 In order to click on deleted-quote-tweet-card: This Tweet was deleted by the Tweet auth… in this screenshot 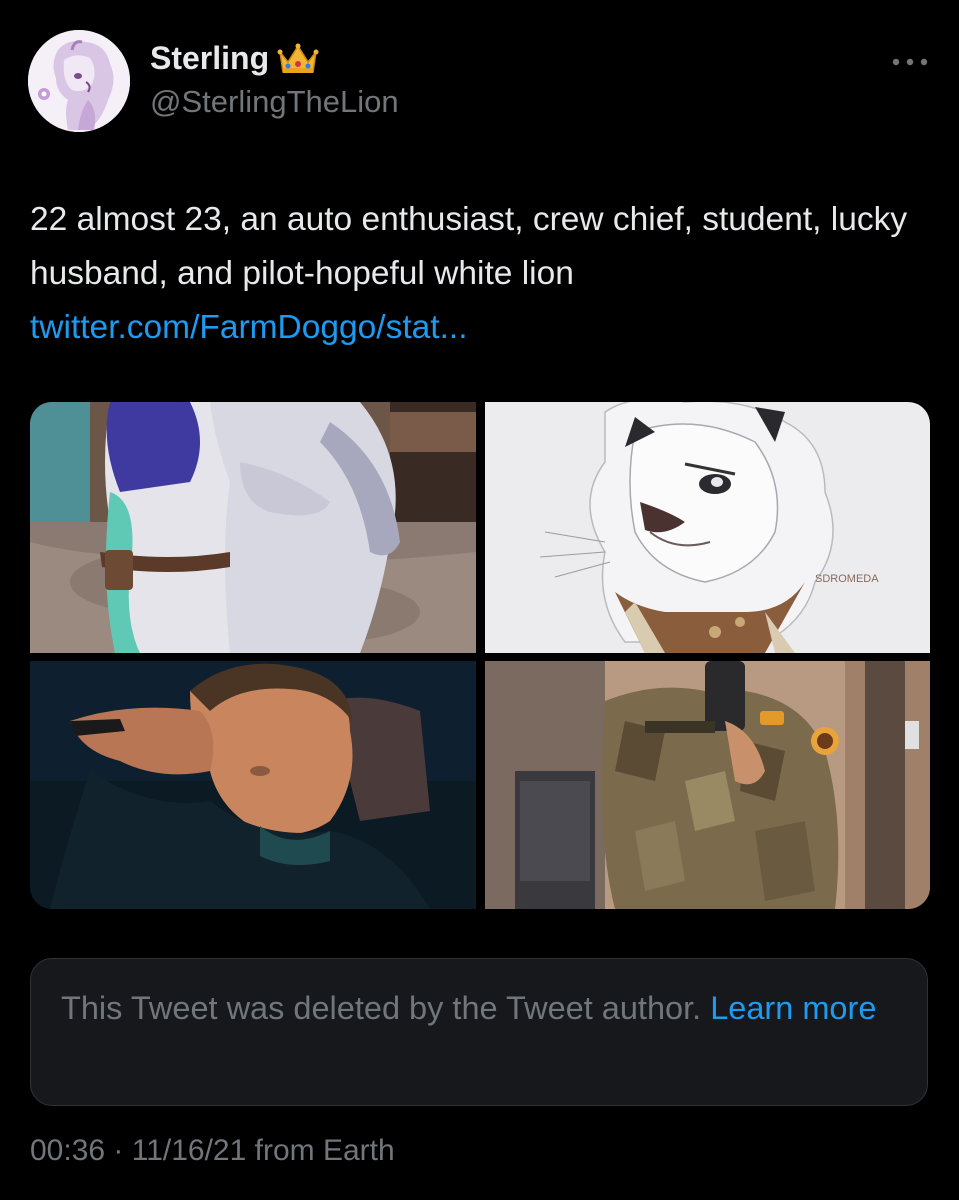, I will do `click(479, 1032)`.